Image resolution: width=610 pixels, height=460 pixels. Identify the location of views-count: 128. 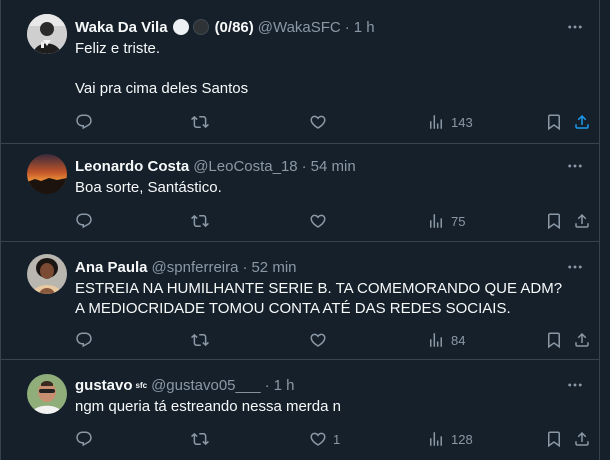
(462, 439).